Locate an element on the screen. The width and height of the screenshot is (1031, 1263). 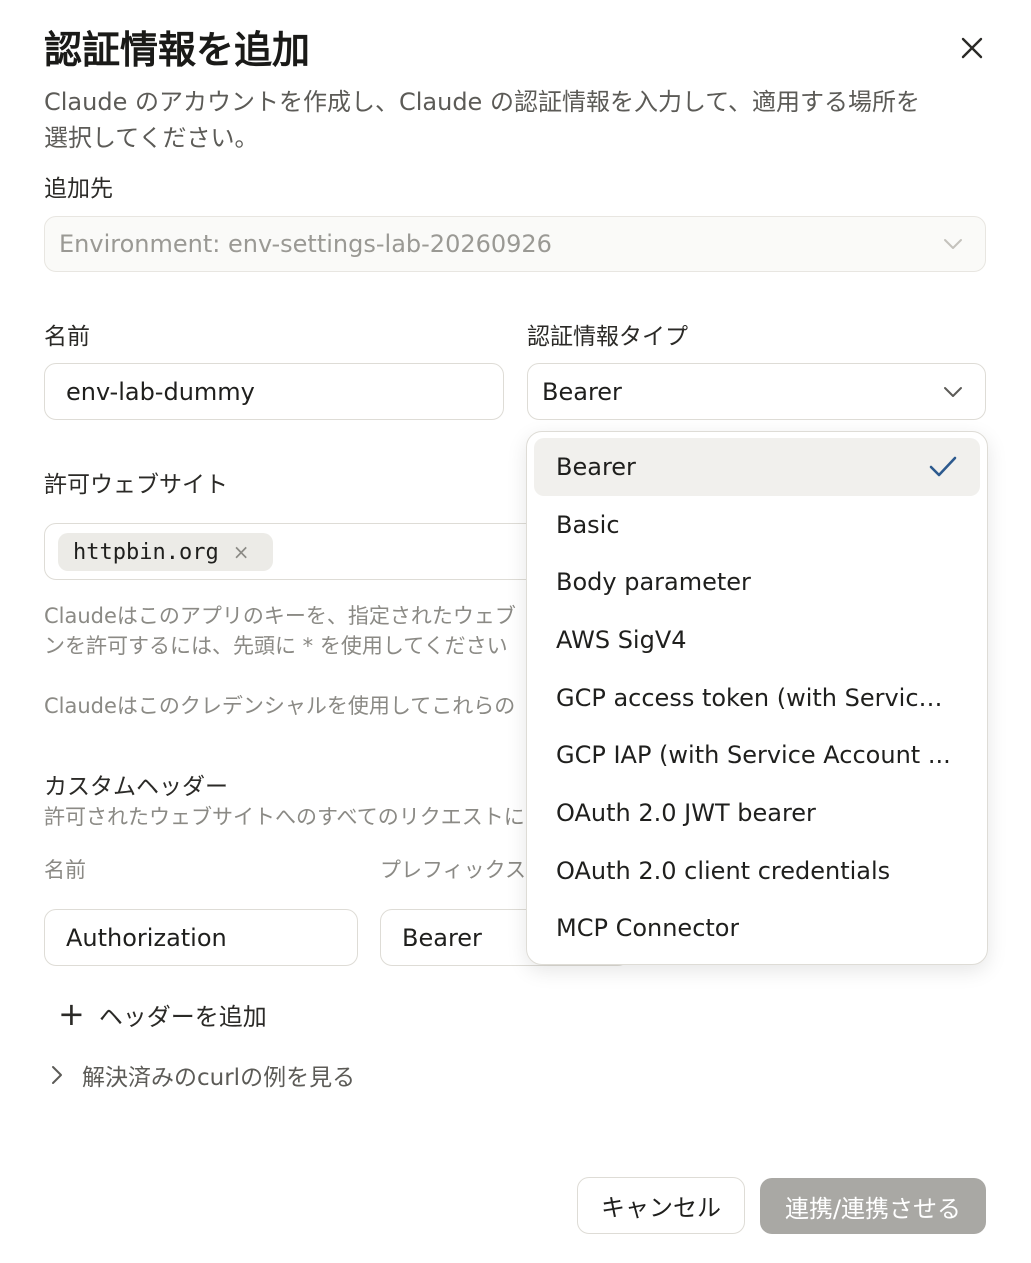
curl-example-toggle: 解決済みのcurlの例を見る is located at coordinates (199, 1075).